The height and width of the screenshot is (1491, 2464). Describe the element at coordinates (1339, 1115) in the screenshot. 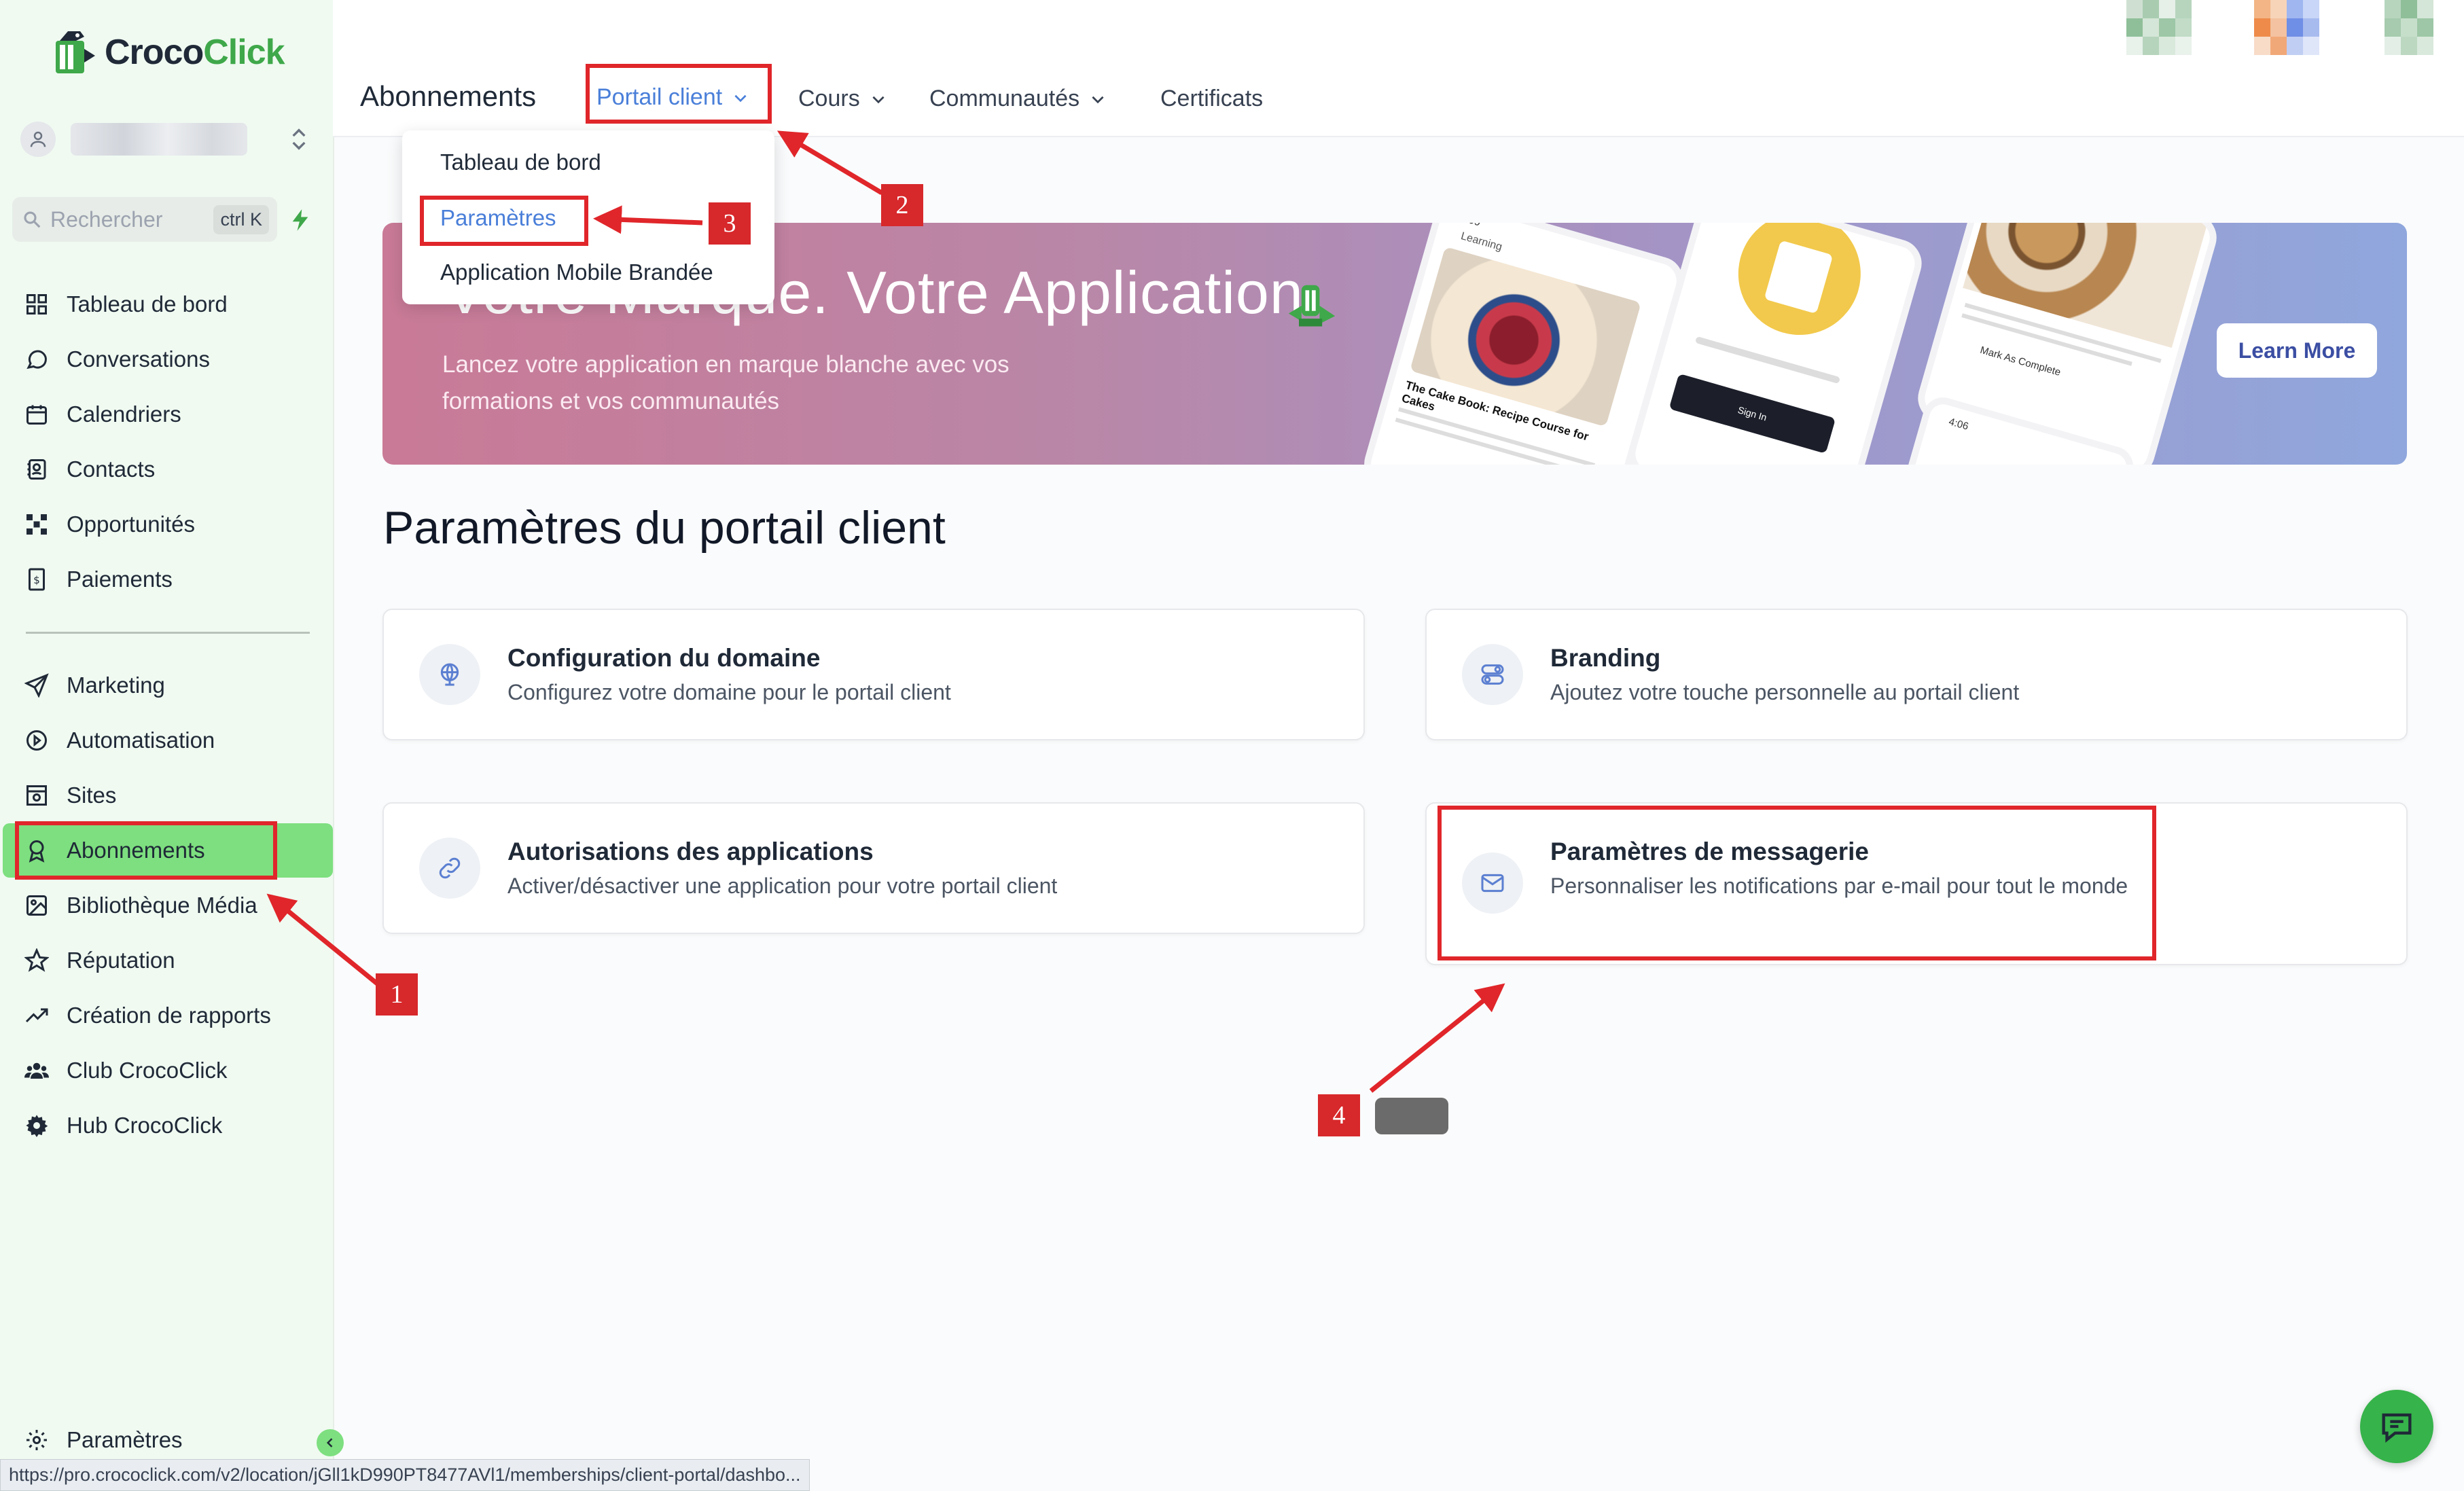

I see `step-badge-4: 4` at that location.